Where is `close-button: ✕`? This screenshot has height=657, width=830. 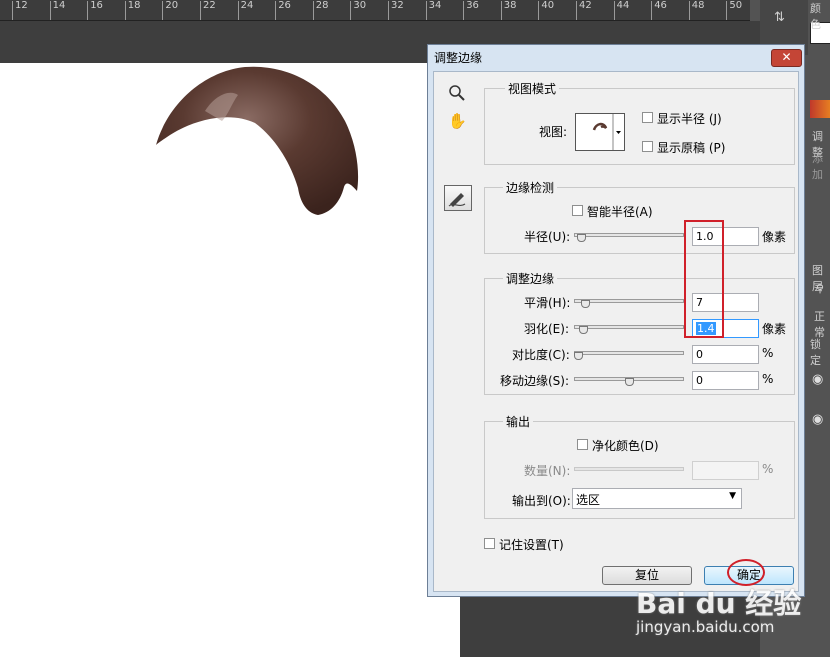
close-button: ✕ is located at coordinates (786, 58).